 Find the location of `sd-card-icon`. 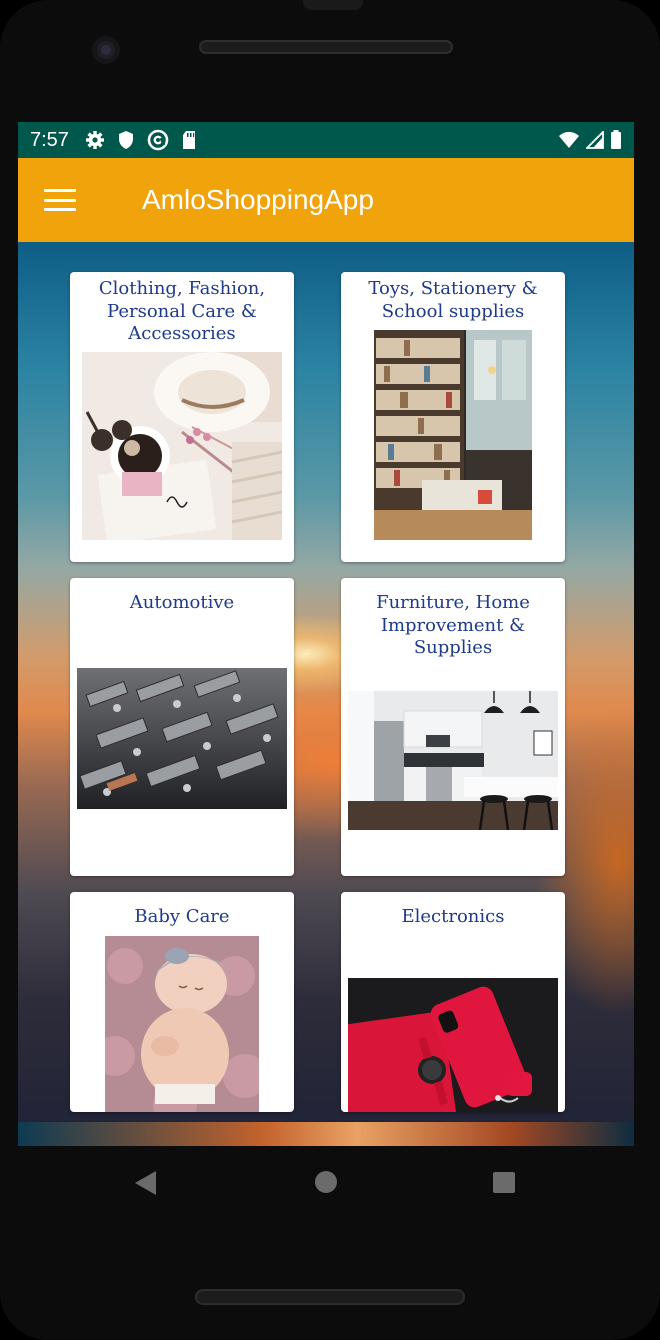

sd-card-icon is located at coordinates (188, 140).